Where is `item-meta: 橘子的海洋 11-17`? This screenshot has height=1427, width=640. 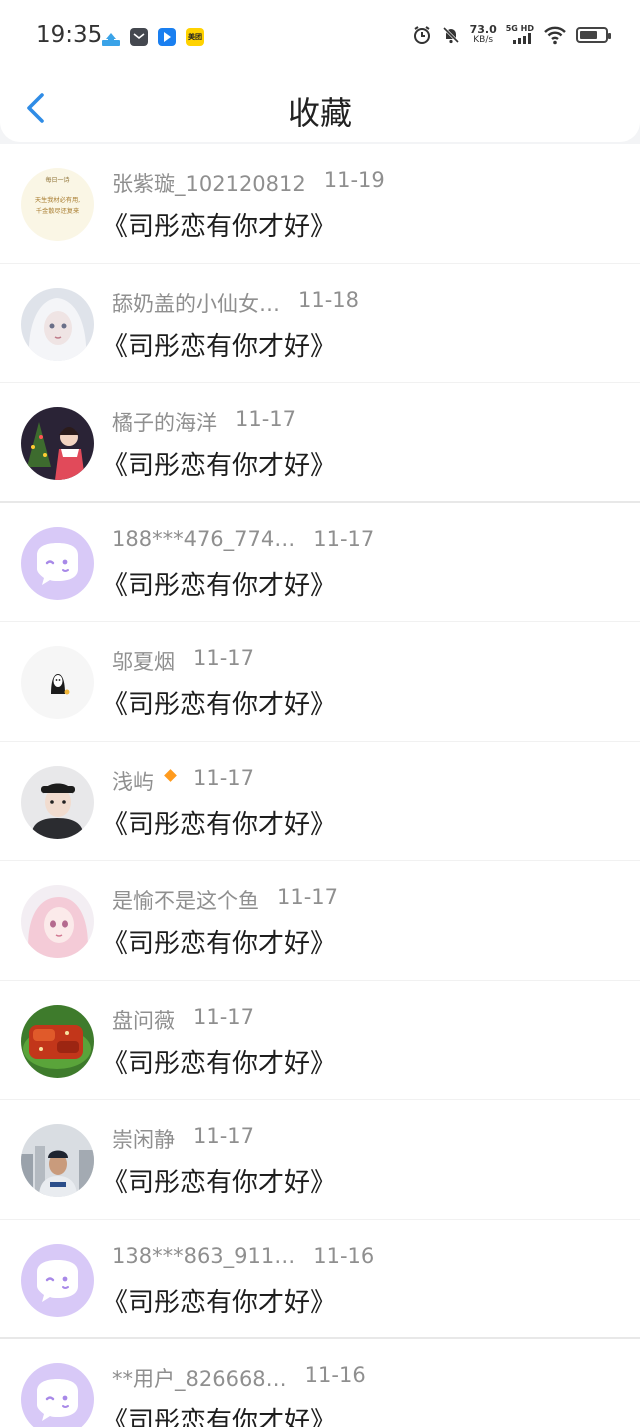
item-meta: 橘子的海洋 11-17 is located at coordinates (204, 422).